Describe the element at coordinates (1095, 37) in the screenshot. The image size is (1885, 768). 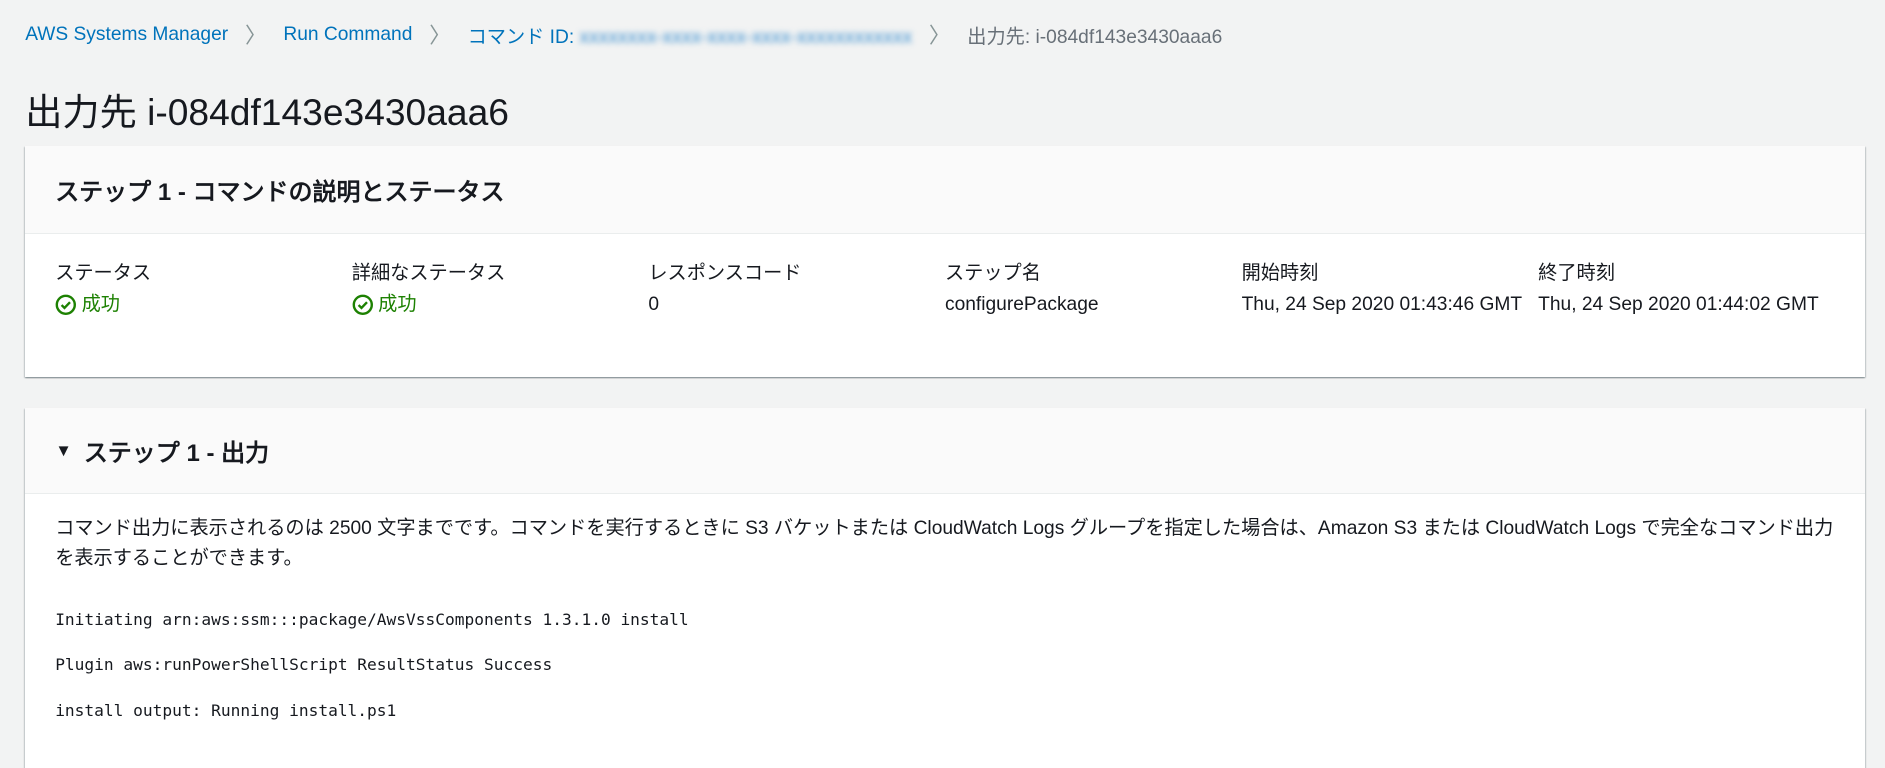
I see `breadcrumb-current: 出力先: i-084df143e3430aaa6` at that location.